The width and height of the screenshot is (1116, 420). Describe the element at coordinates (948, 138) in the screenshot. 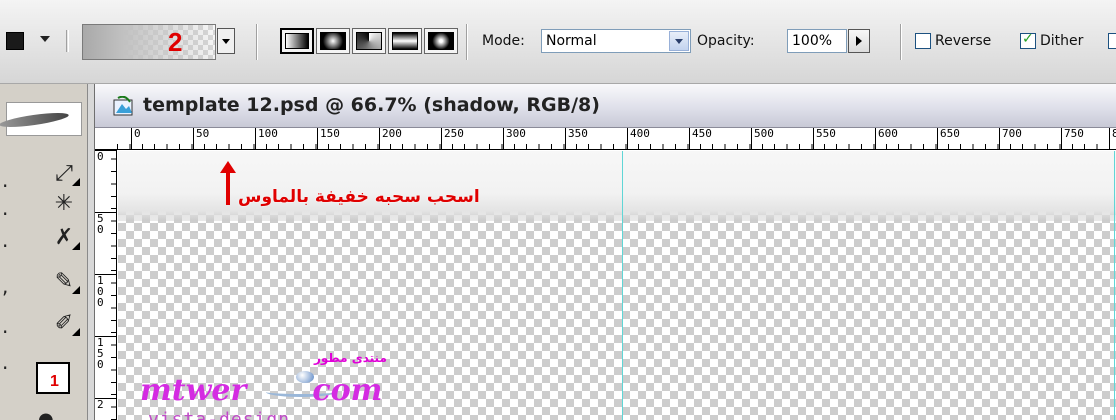

I see `ruler-tick-label: 650` at that location.